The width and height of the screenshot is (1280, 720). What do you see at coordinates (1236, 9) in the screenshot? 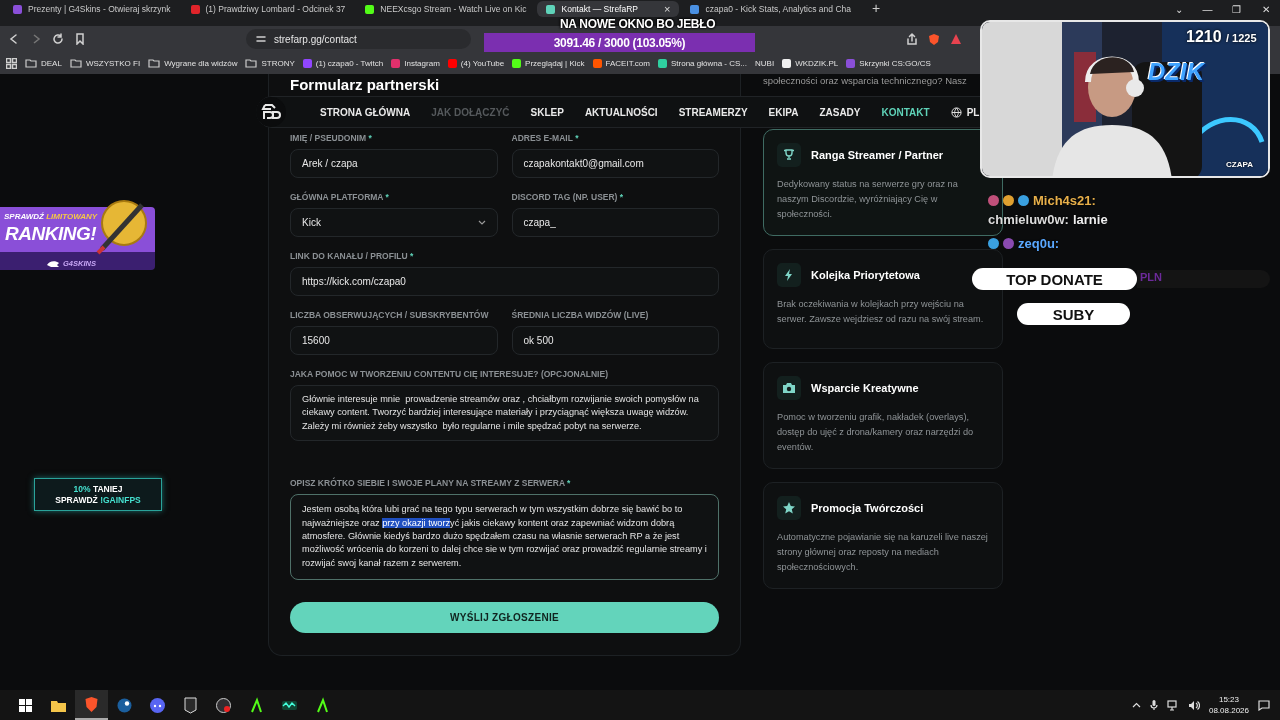
I see `window-control: ❐` at bounding box center [1236, 9].